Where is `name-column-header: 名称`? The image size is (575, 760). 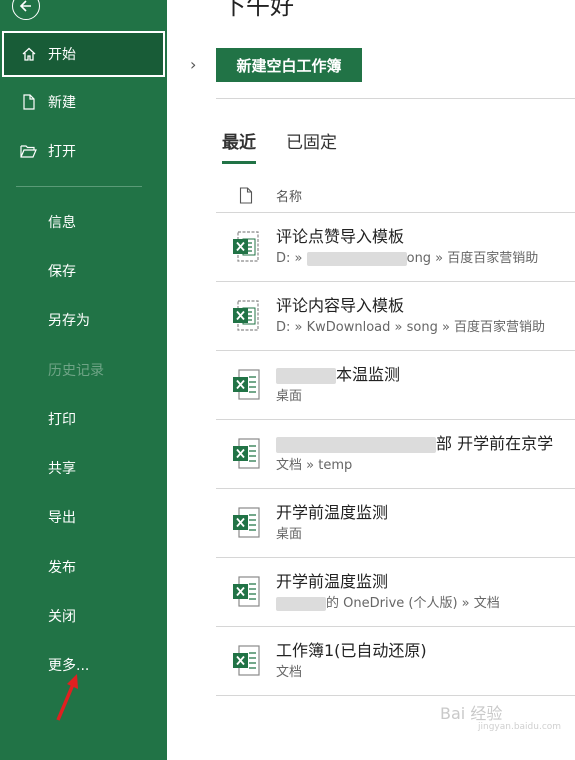
name-column-header: 名称 is located at coordinates (289, 195).